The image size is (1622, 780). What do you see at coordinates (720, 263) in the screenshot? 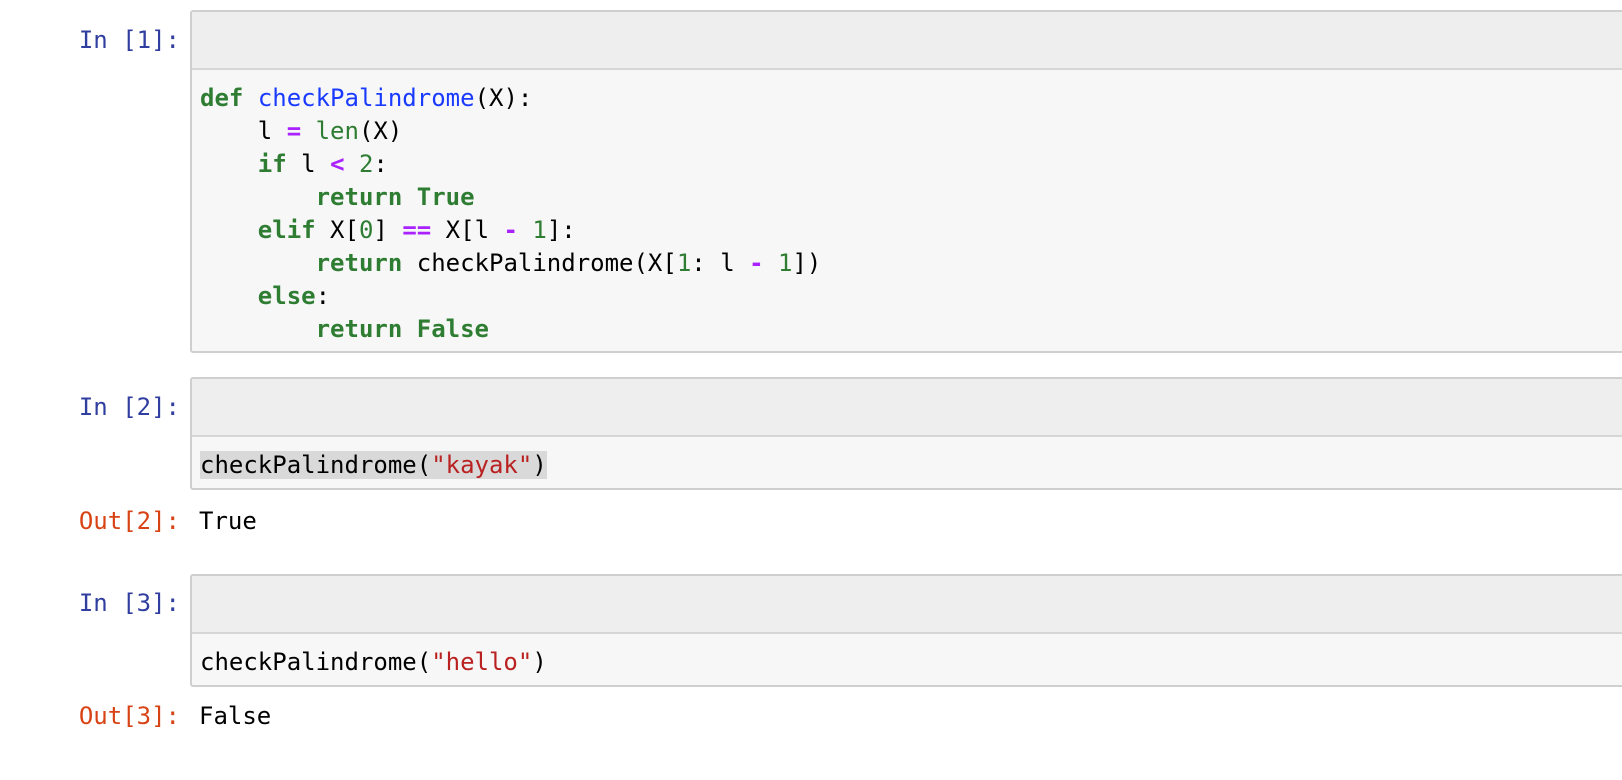
I see `code-token: : l` at bounding box center [720, 263].